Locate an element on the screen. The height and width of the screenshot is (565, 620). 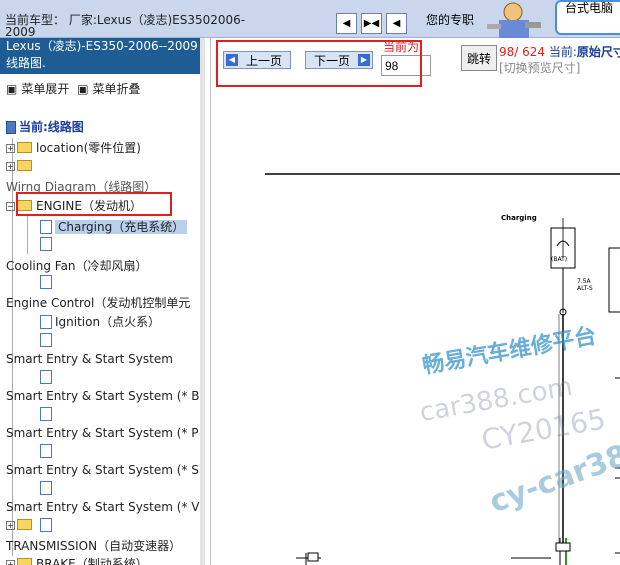
split-view-button: ▶◀ is located at coordinates (371, 23).